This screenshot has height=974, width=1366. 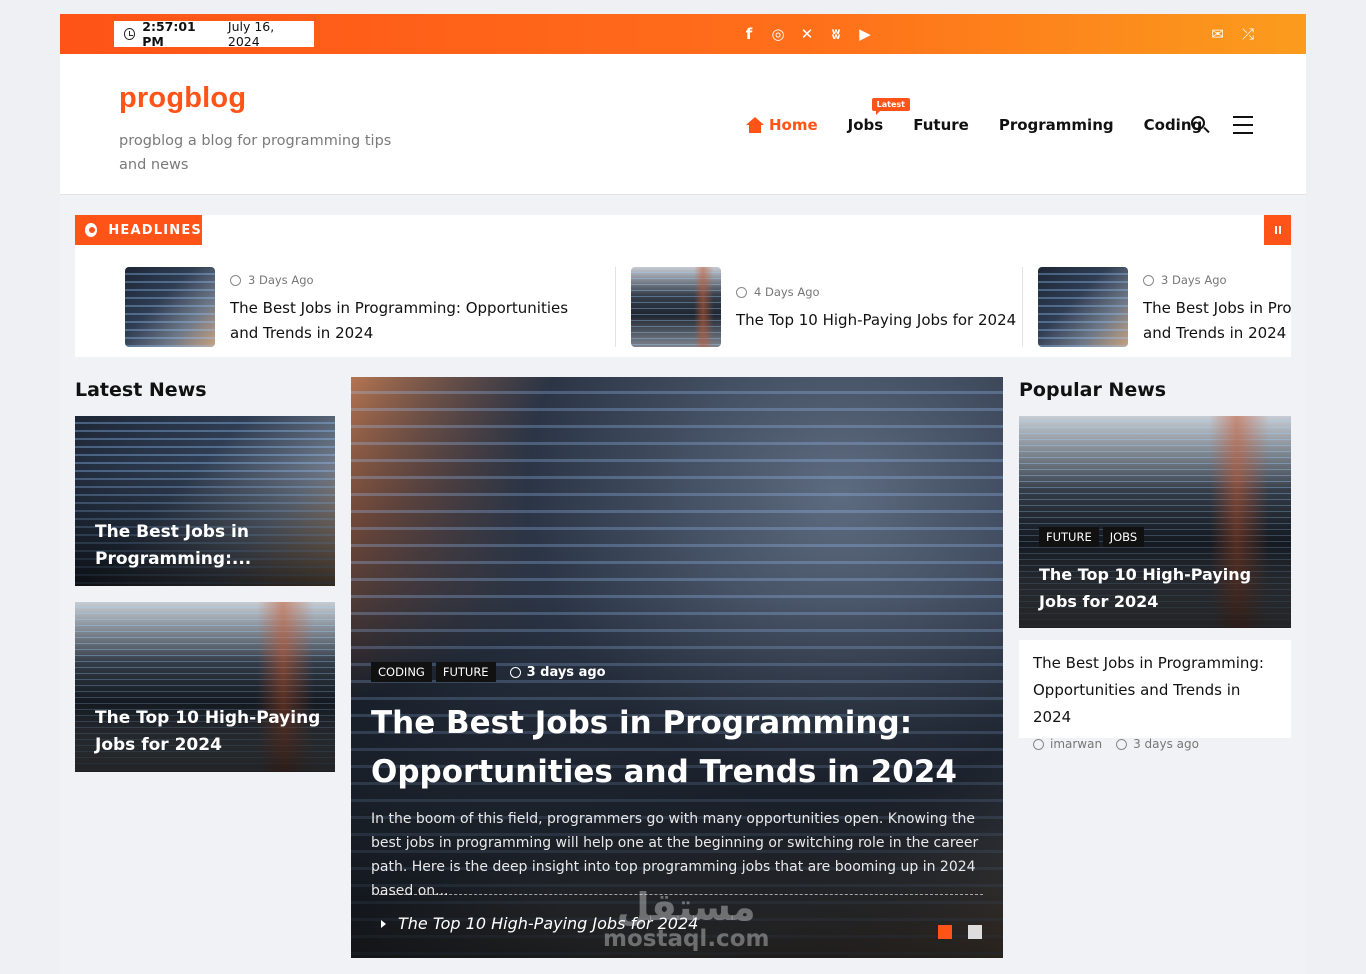 I want to click on latest-badge: Latest, so click(x=891, y=106).